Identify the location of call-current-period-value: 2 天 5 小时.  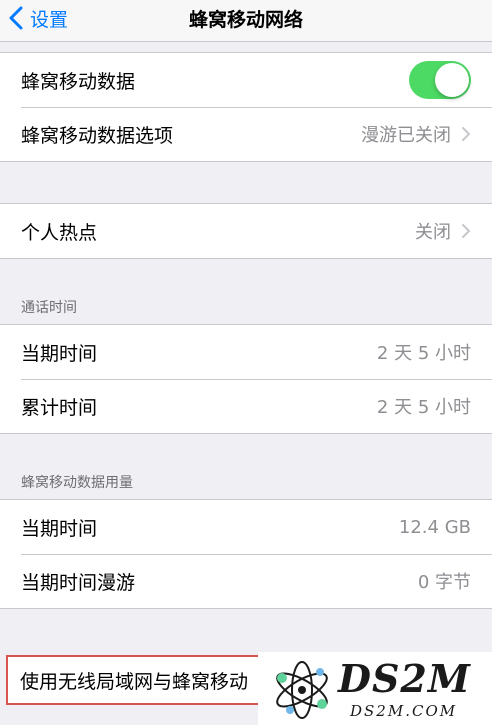
(423, 353).